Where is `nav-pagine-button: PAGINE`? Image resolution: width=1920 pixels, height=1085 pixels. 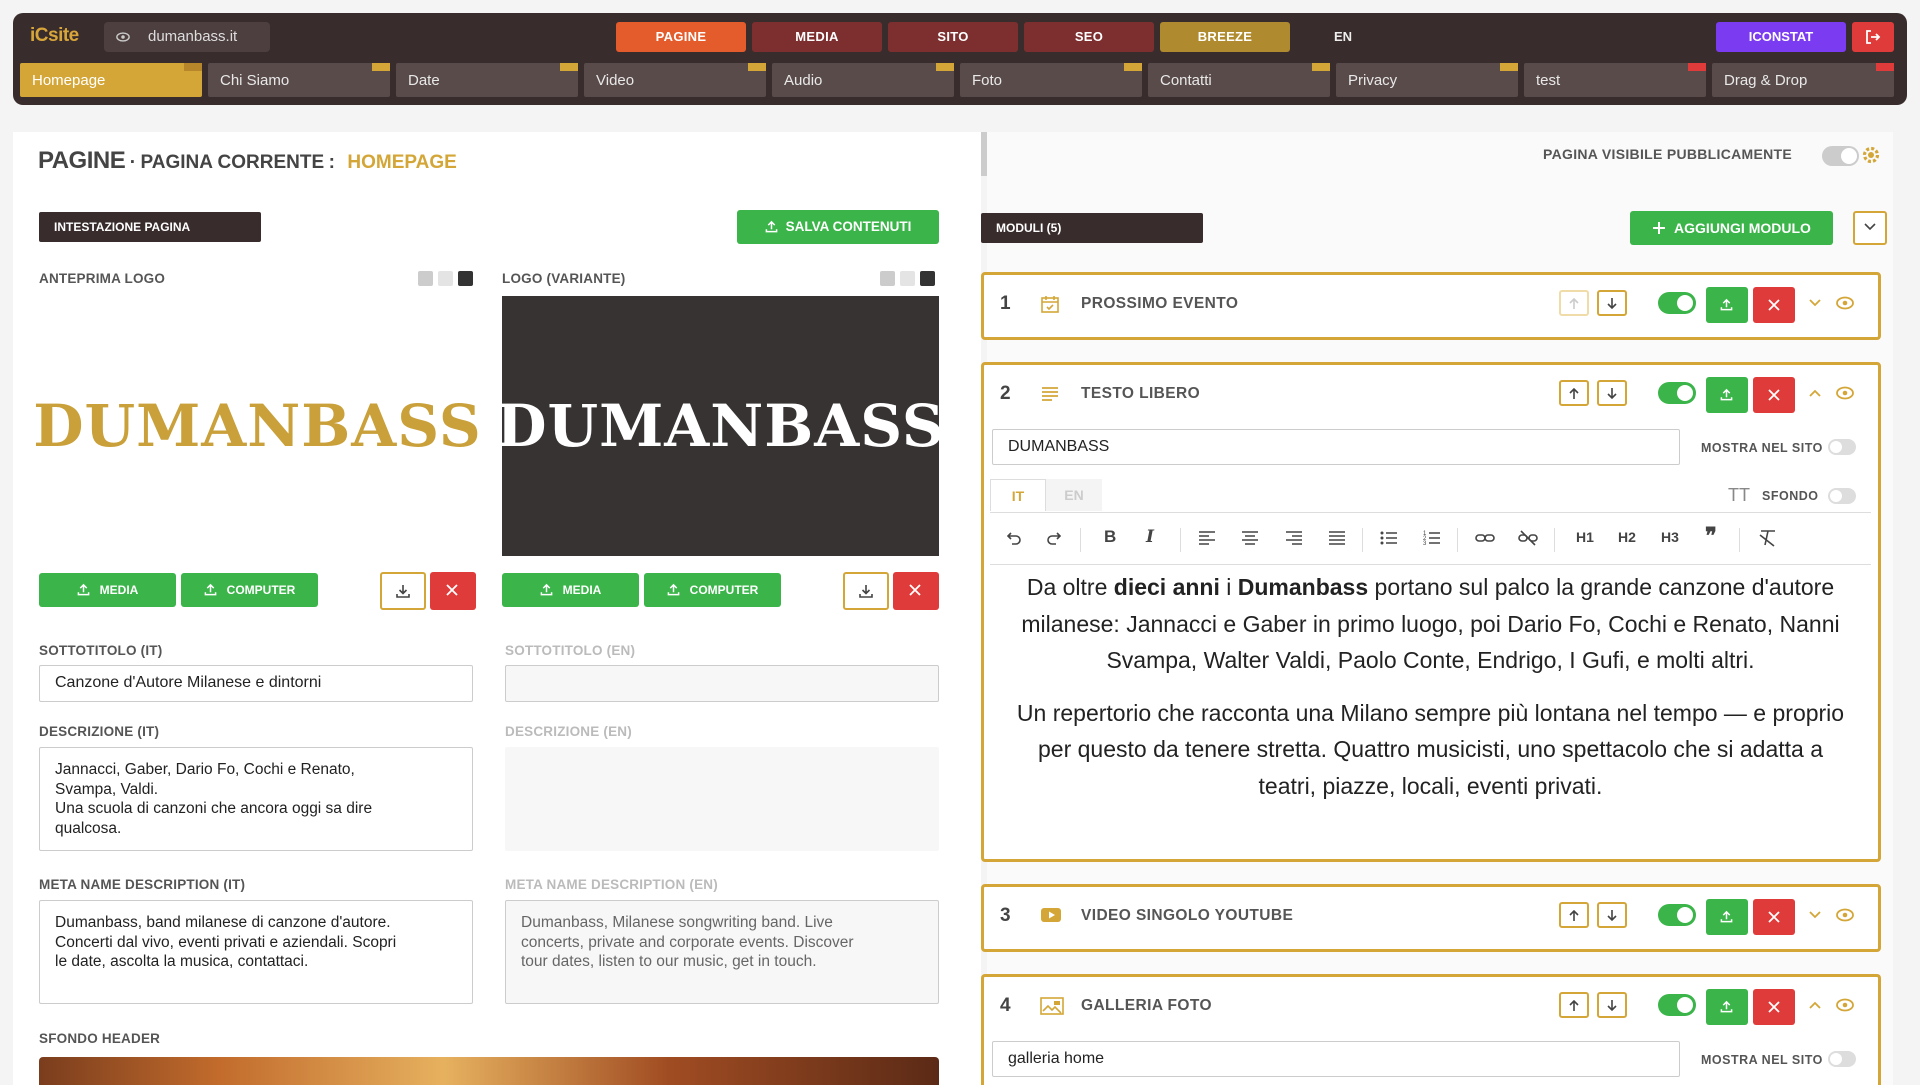
nav-pagine-button: PAGINE is located at coordinates (681, 37).